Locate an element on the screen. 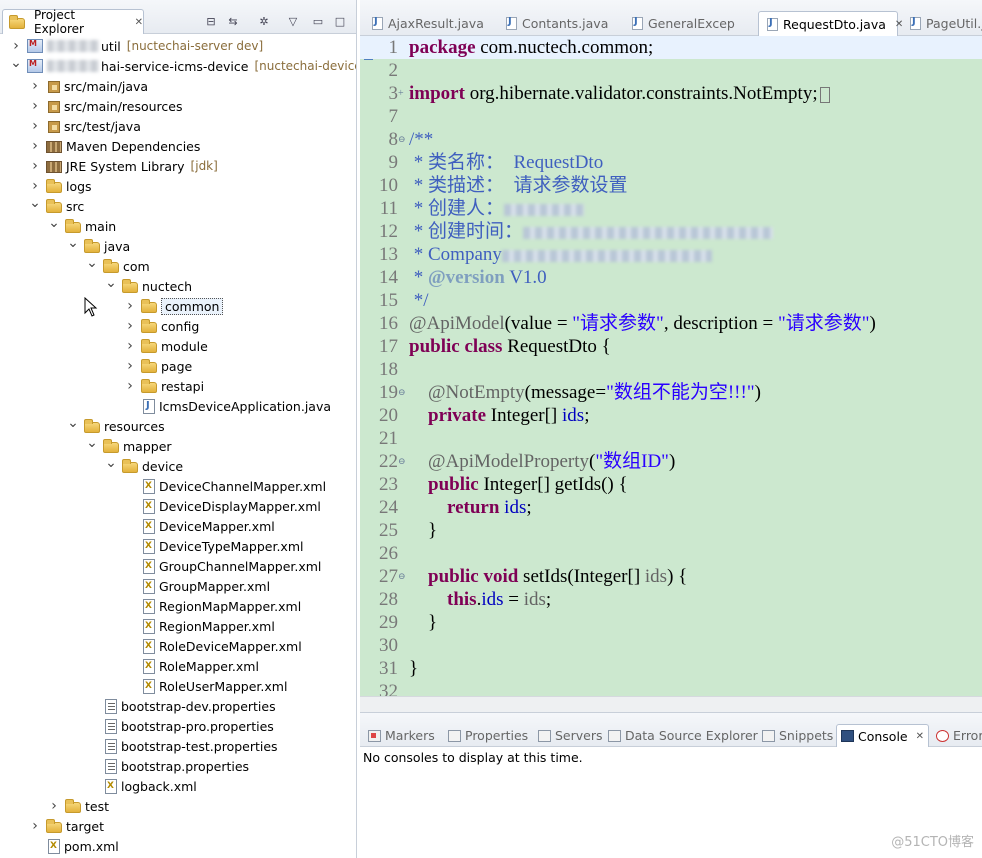 The width and height of the screenshot is (982, 858). tree-item: › util [nuctechai-server dev] is located at coordinates (136, 46).